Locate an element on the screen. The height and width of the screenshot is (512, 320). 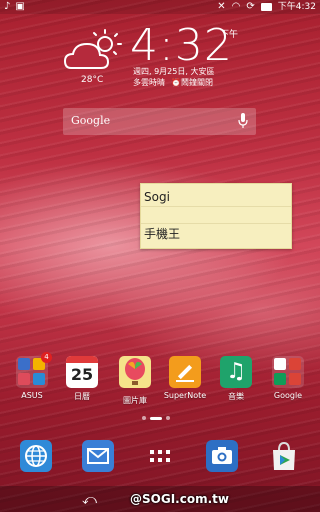
pencil-note-icon is located at coordinates (185, 372).